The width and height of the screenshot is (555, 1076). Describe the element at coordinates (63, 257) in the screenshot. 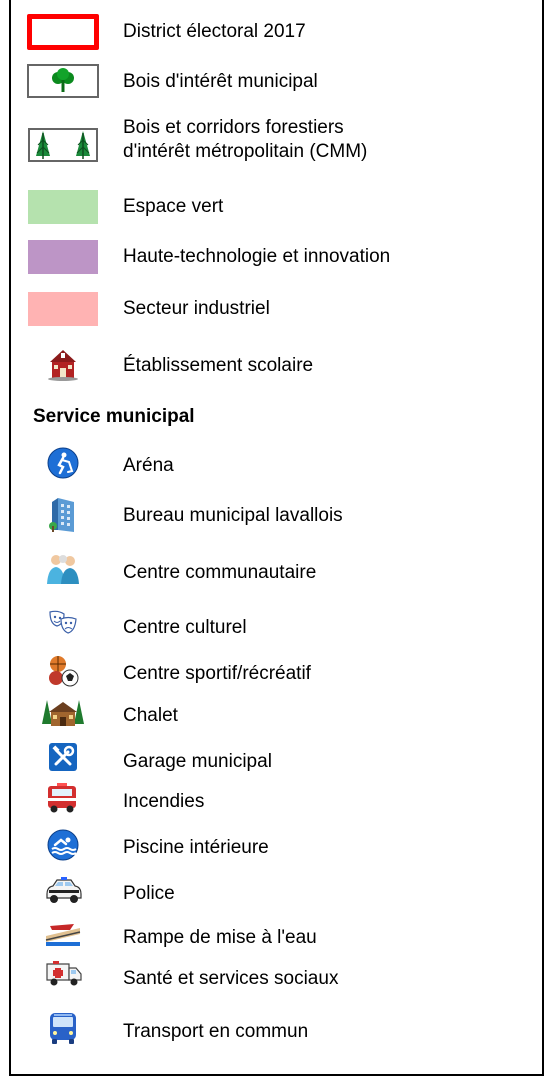

I see `haute-technologie-swatch` at that location.